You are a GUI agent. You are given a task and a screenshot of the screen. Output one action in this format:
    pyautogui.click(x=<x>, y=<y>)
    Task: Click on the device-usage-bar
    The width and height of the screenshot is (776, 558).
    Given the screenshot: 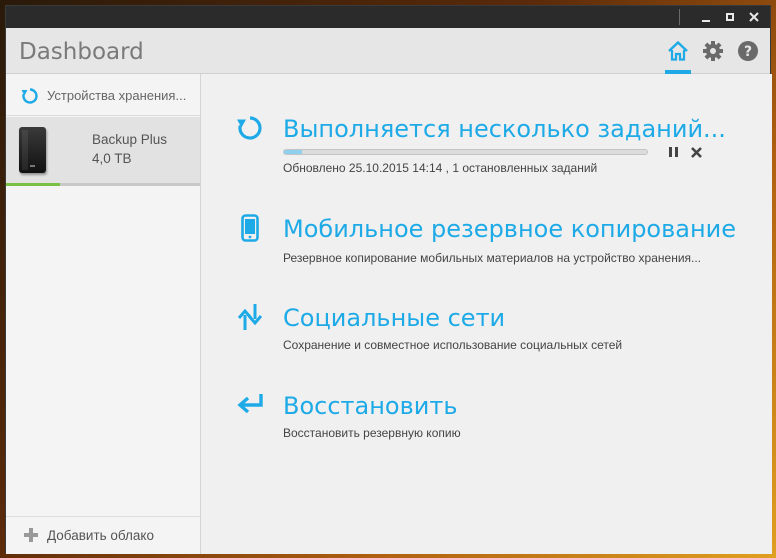 What is the action you would take?
    pyautogui.click(x=103, y=184)
    